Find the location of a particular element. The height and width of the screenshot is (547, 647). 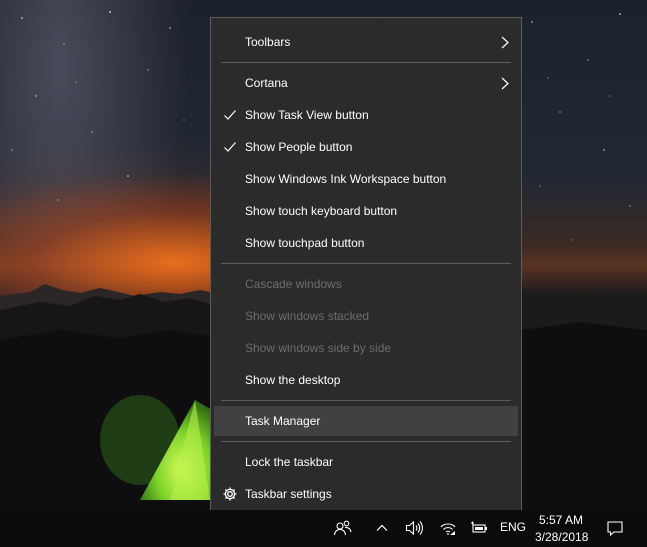

menu-item-show-desktop: Show the desktop is located at coordinates (366, 380).